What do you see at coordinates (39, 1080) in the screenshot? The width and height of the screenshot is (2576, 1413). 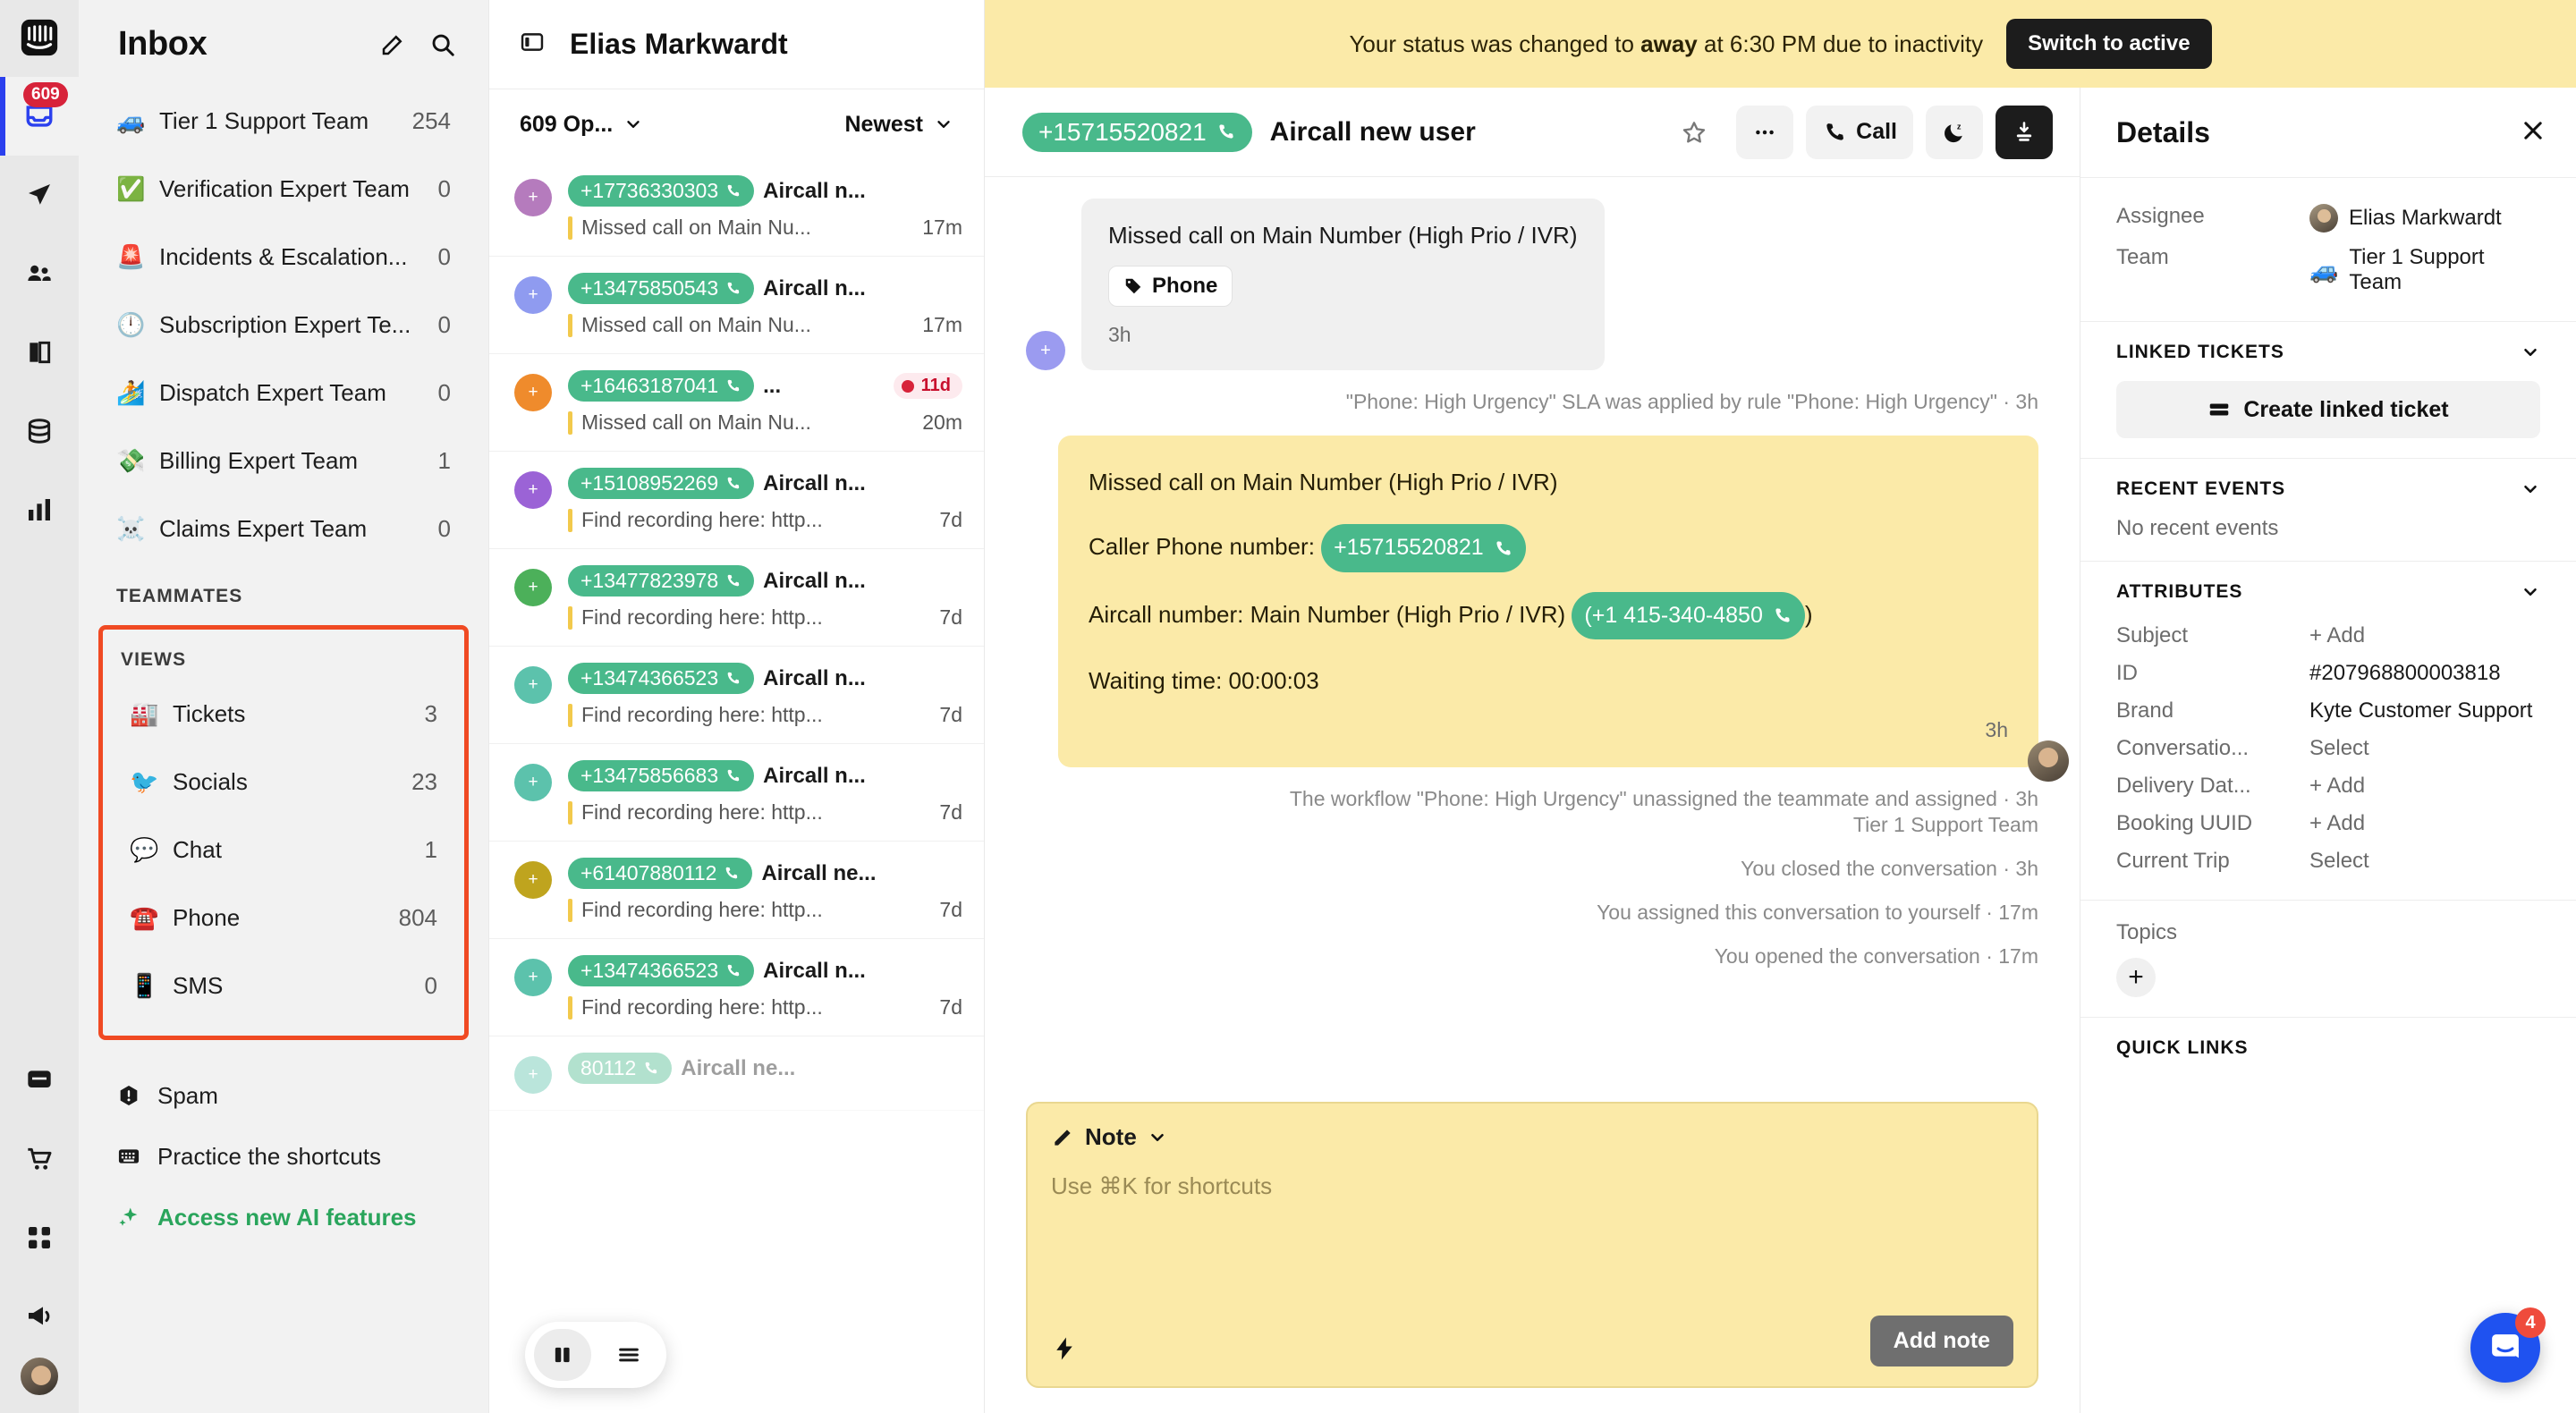 I see `rail-item-messages` at bounding box center [39, 1080].